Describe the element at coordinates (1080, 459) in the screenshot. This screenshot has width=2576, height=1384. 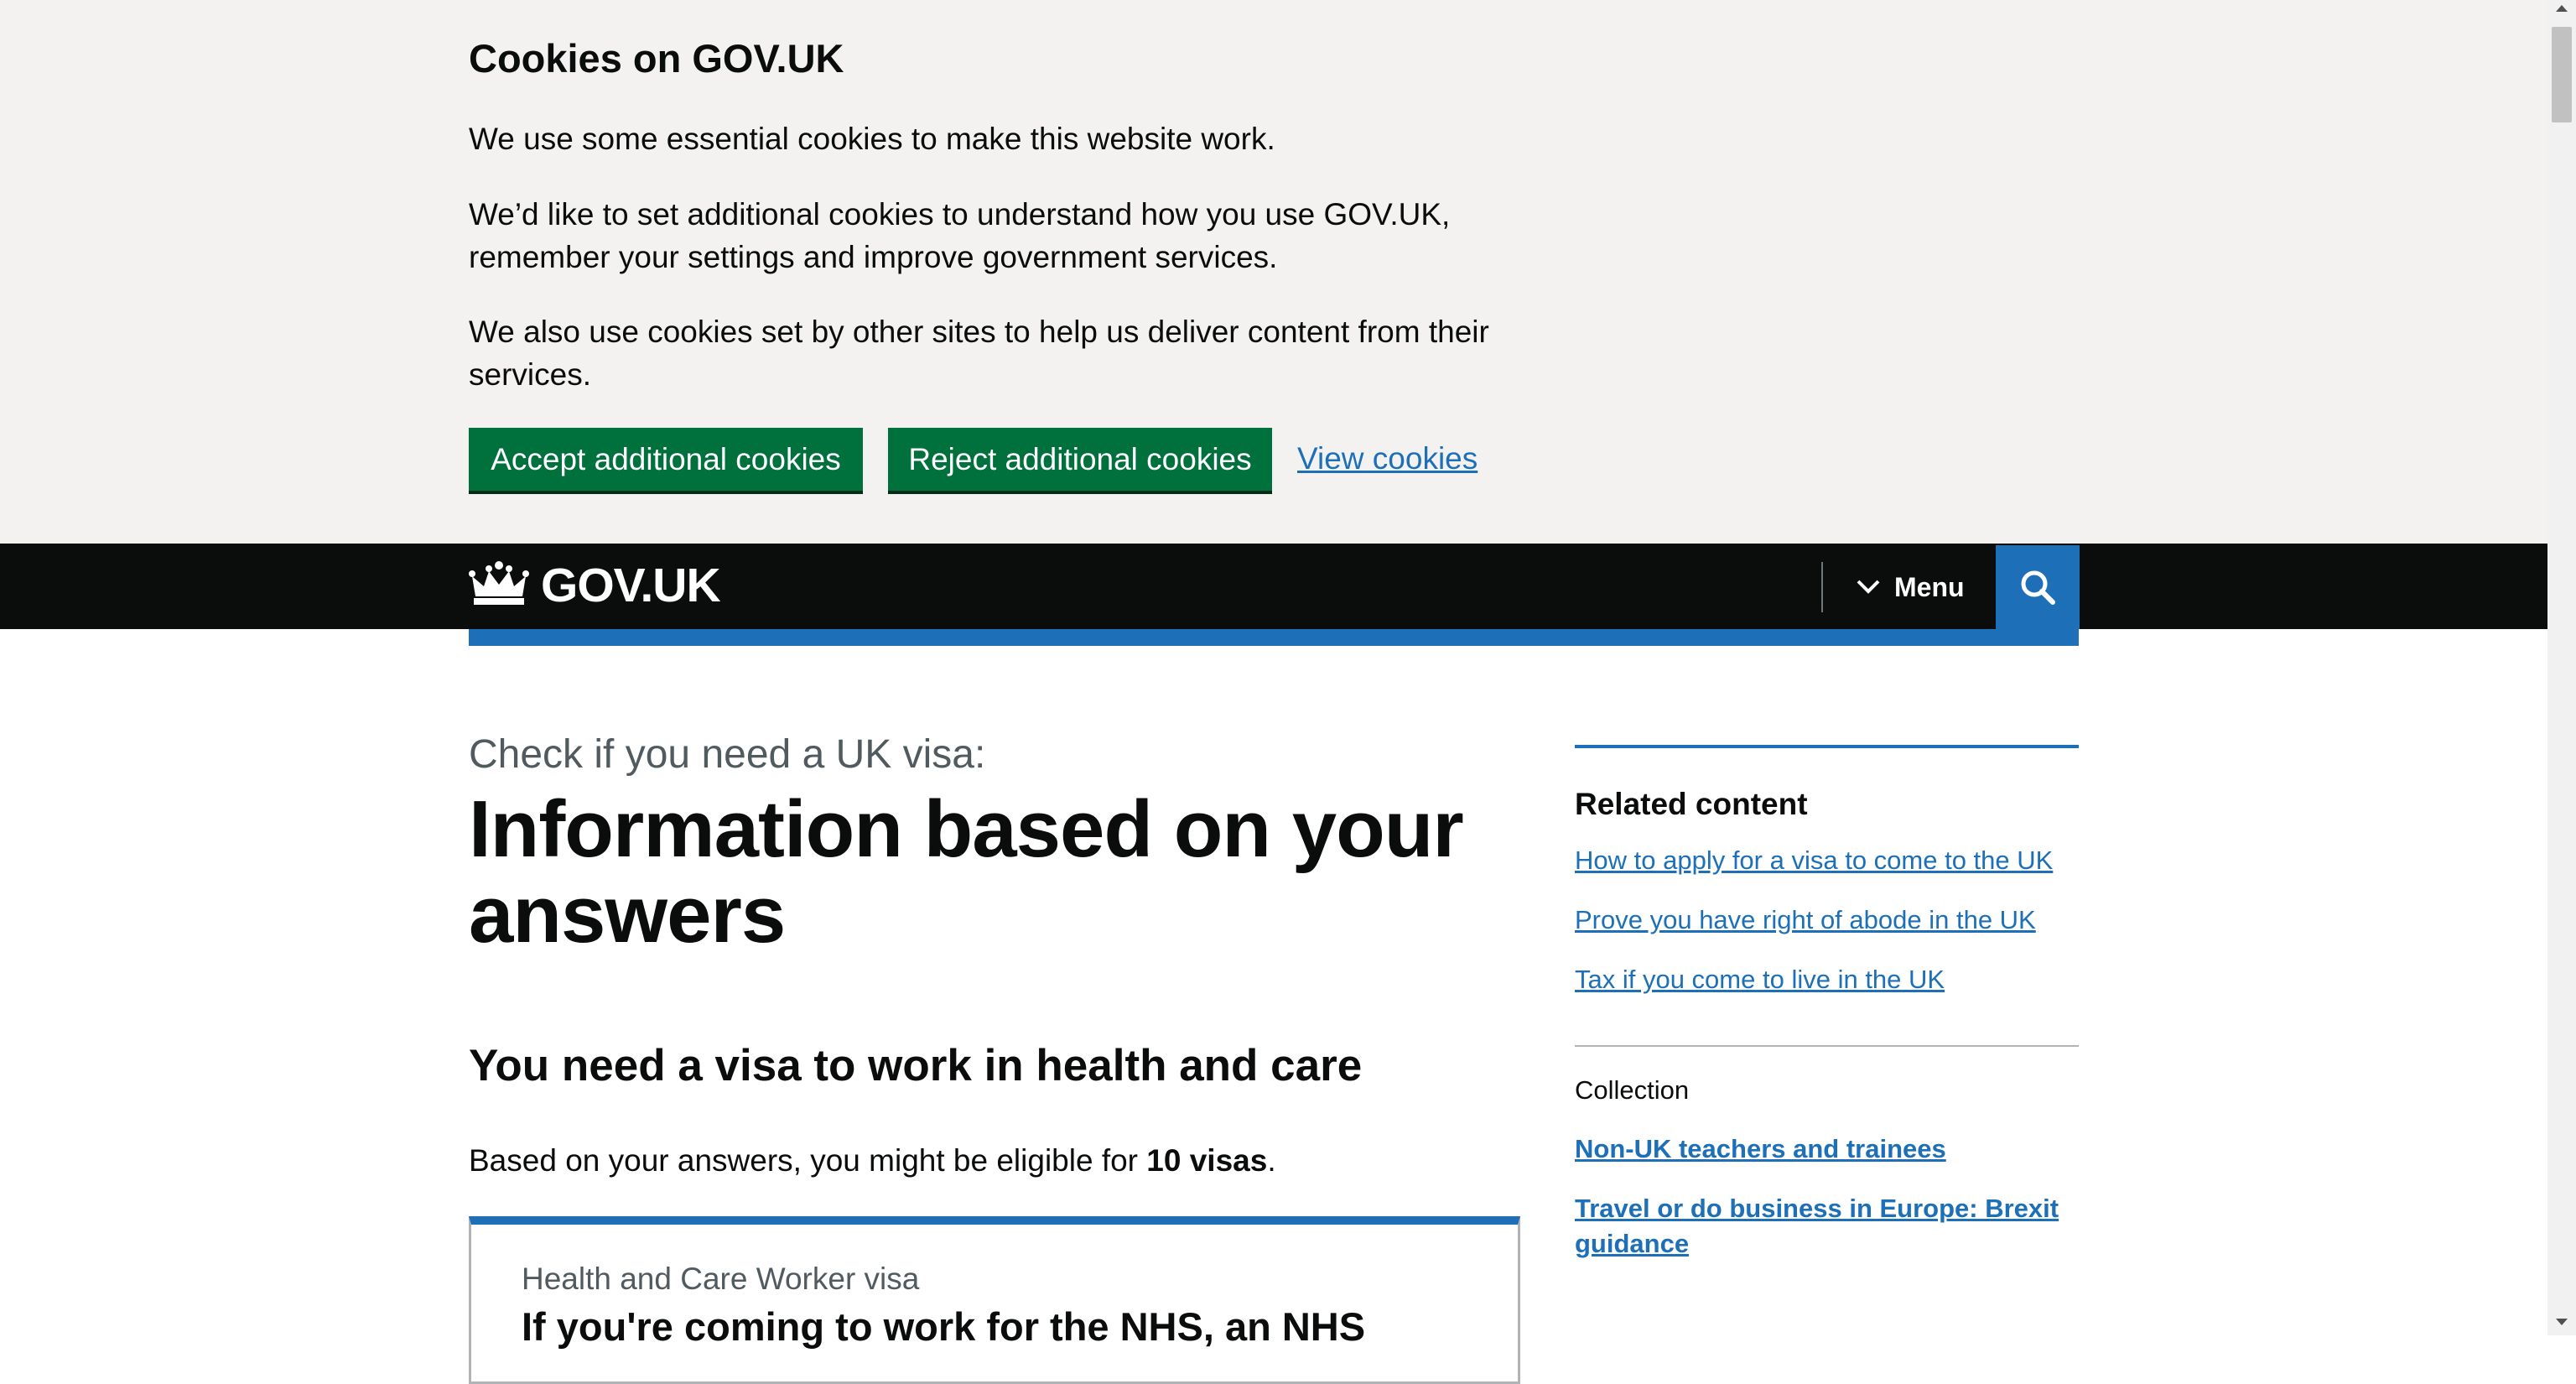
I see `reject-cookies-button: Reject additional cookies` at that location.